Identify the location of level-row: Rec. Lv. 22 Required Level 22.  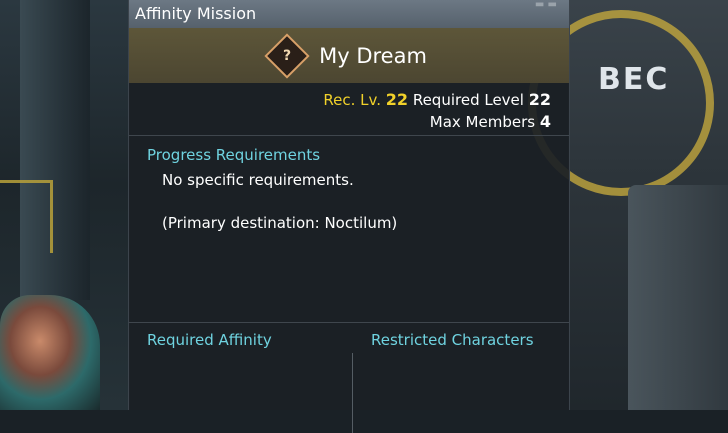
(340, 100).